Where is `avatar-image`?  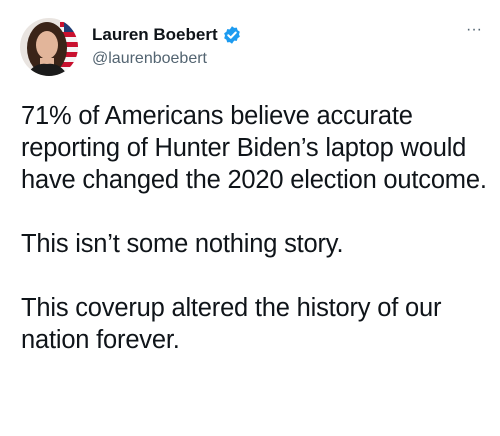 avatar-image is located at coordinates (49, 47).